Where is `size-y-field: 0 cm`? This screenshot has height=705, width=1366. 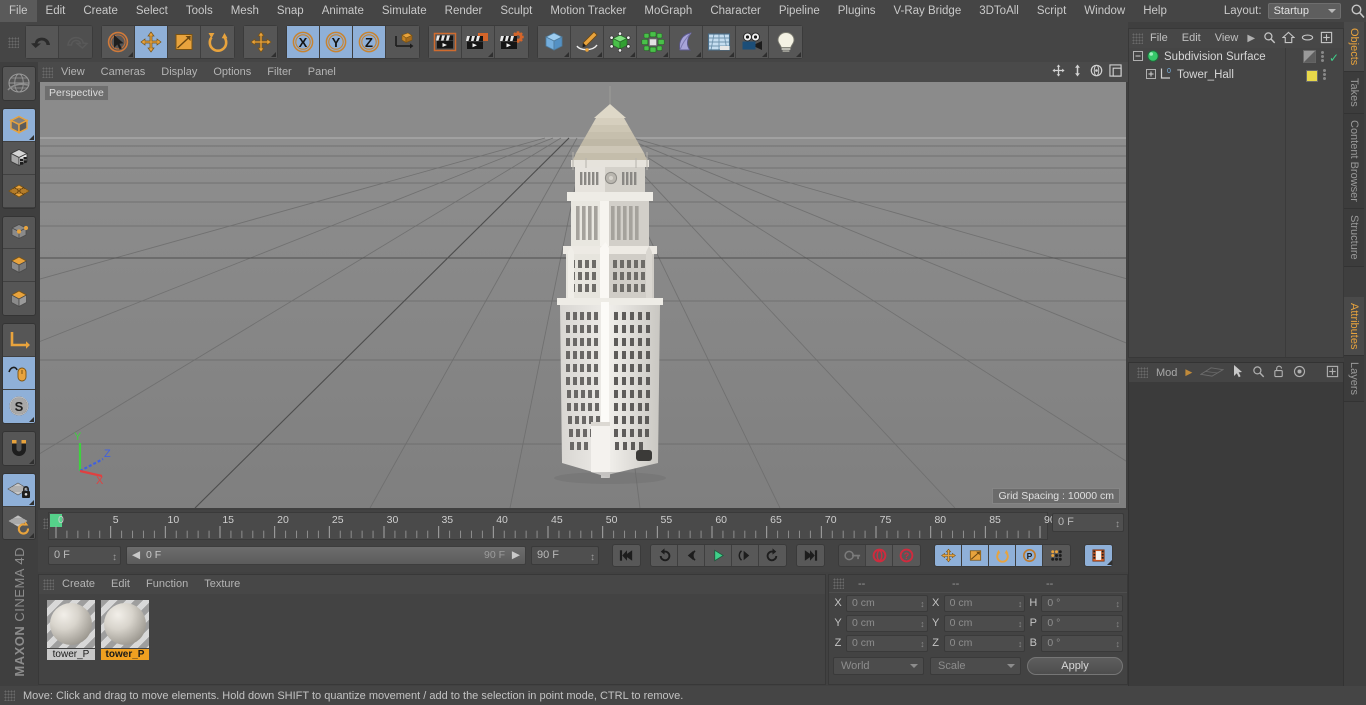
size-y-field: 0 cm is located at coordinates (984, 623).